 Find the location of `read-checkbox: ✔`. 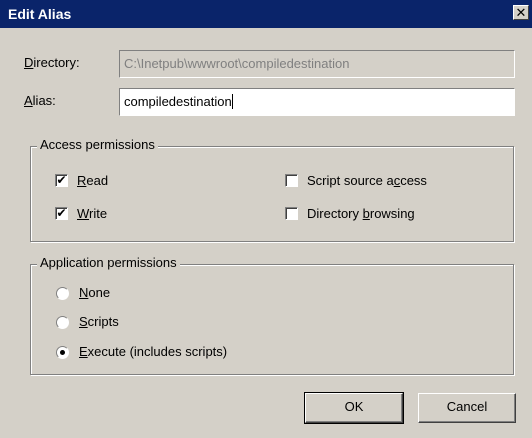

read-checkbox: ✔ is located at coordinates (61, 180).